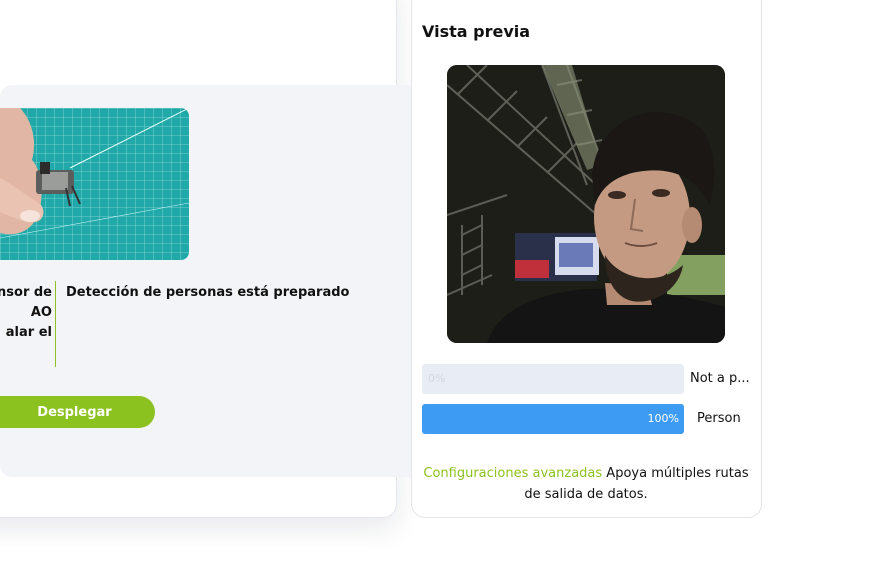 The height and width of the screenshot is (586, 885). What do you see at coordinates (26, 313) in the screenshot?
I see `step-description: nsor de AO alar el` at bounding box center [26, 313].